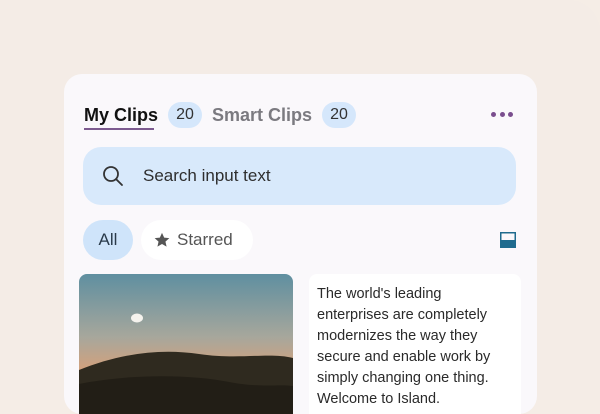  I want to click on more-options-icon, so click(502, 116).